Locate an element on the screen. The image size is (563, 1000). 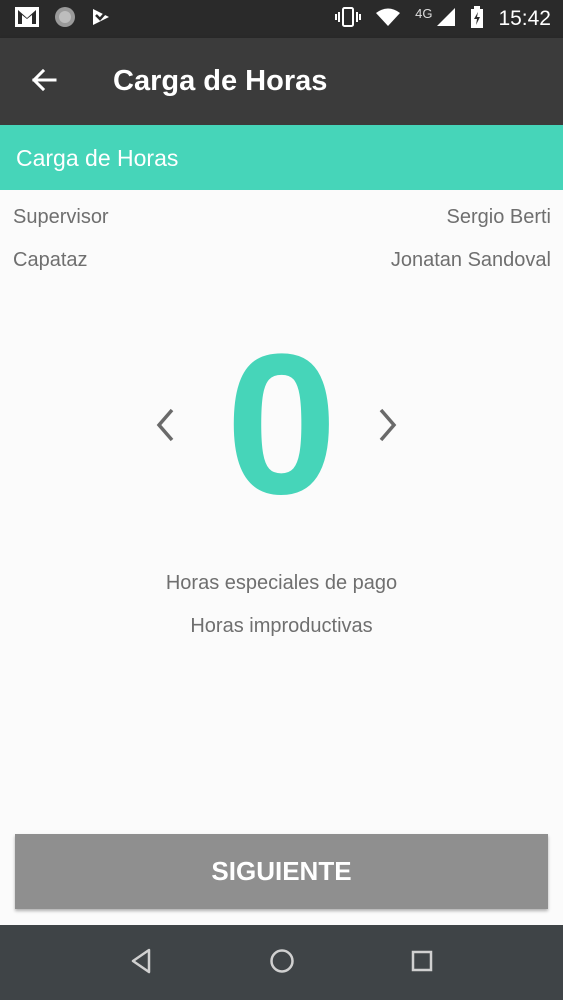
option-horas-improductivas: Horas improductivas is located at coordinates (281, 626).